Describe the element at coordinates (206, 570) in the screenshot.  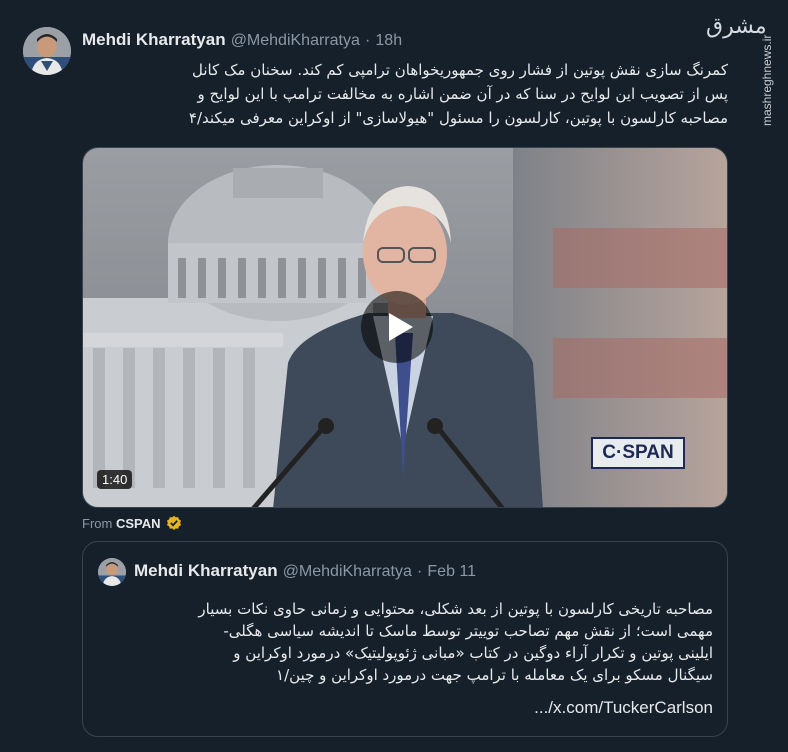
I see `quoted-author-name: Mehdi Kharratyan` at that location.